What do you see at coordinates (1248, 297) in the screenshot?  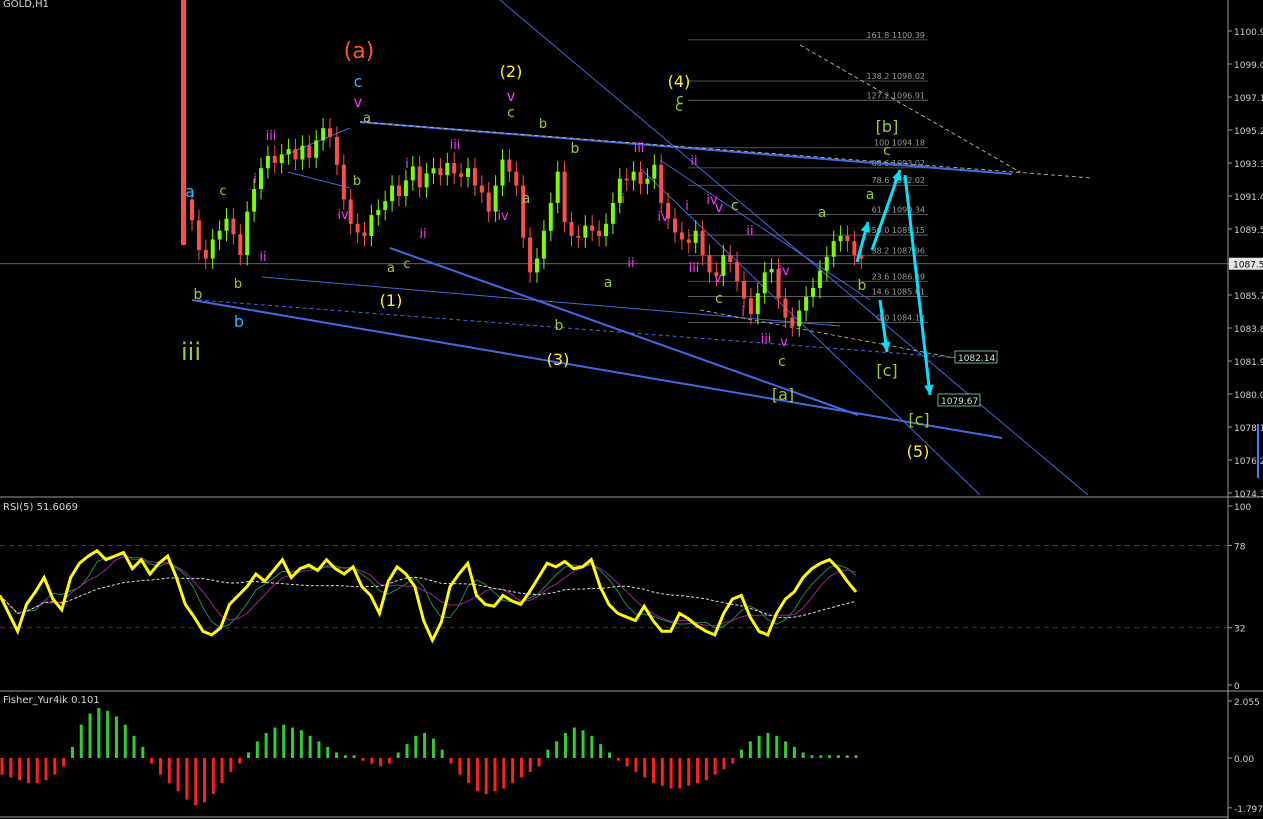 I see `price-tick-label: 1085.7` at bounding box center [1248, 297].